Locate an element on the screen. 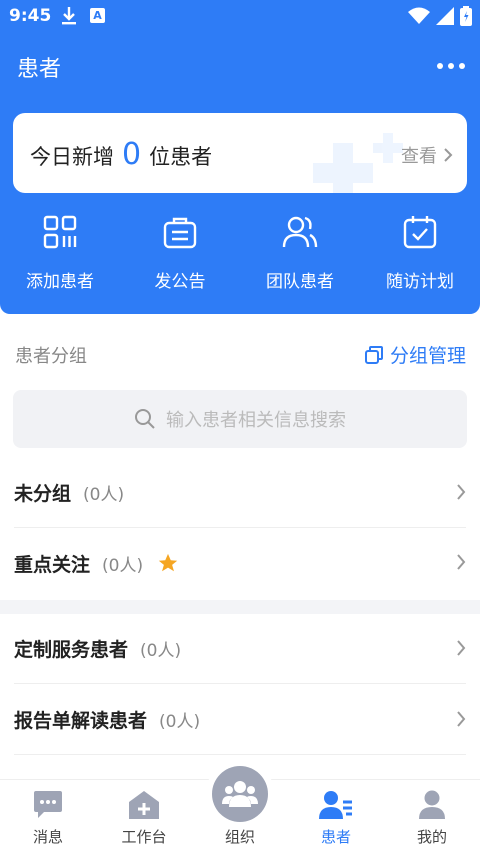  tab-workbench: 工作台 is located at coordinates (144, 816).